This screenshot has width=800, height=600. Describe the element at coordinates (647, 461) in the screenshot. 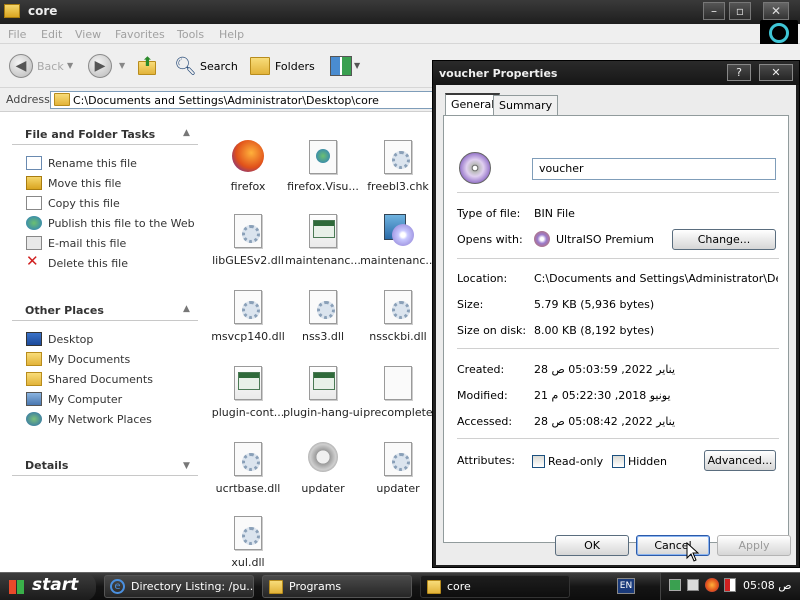

I see `hidden-label: Hidden` at that location.